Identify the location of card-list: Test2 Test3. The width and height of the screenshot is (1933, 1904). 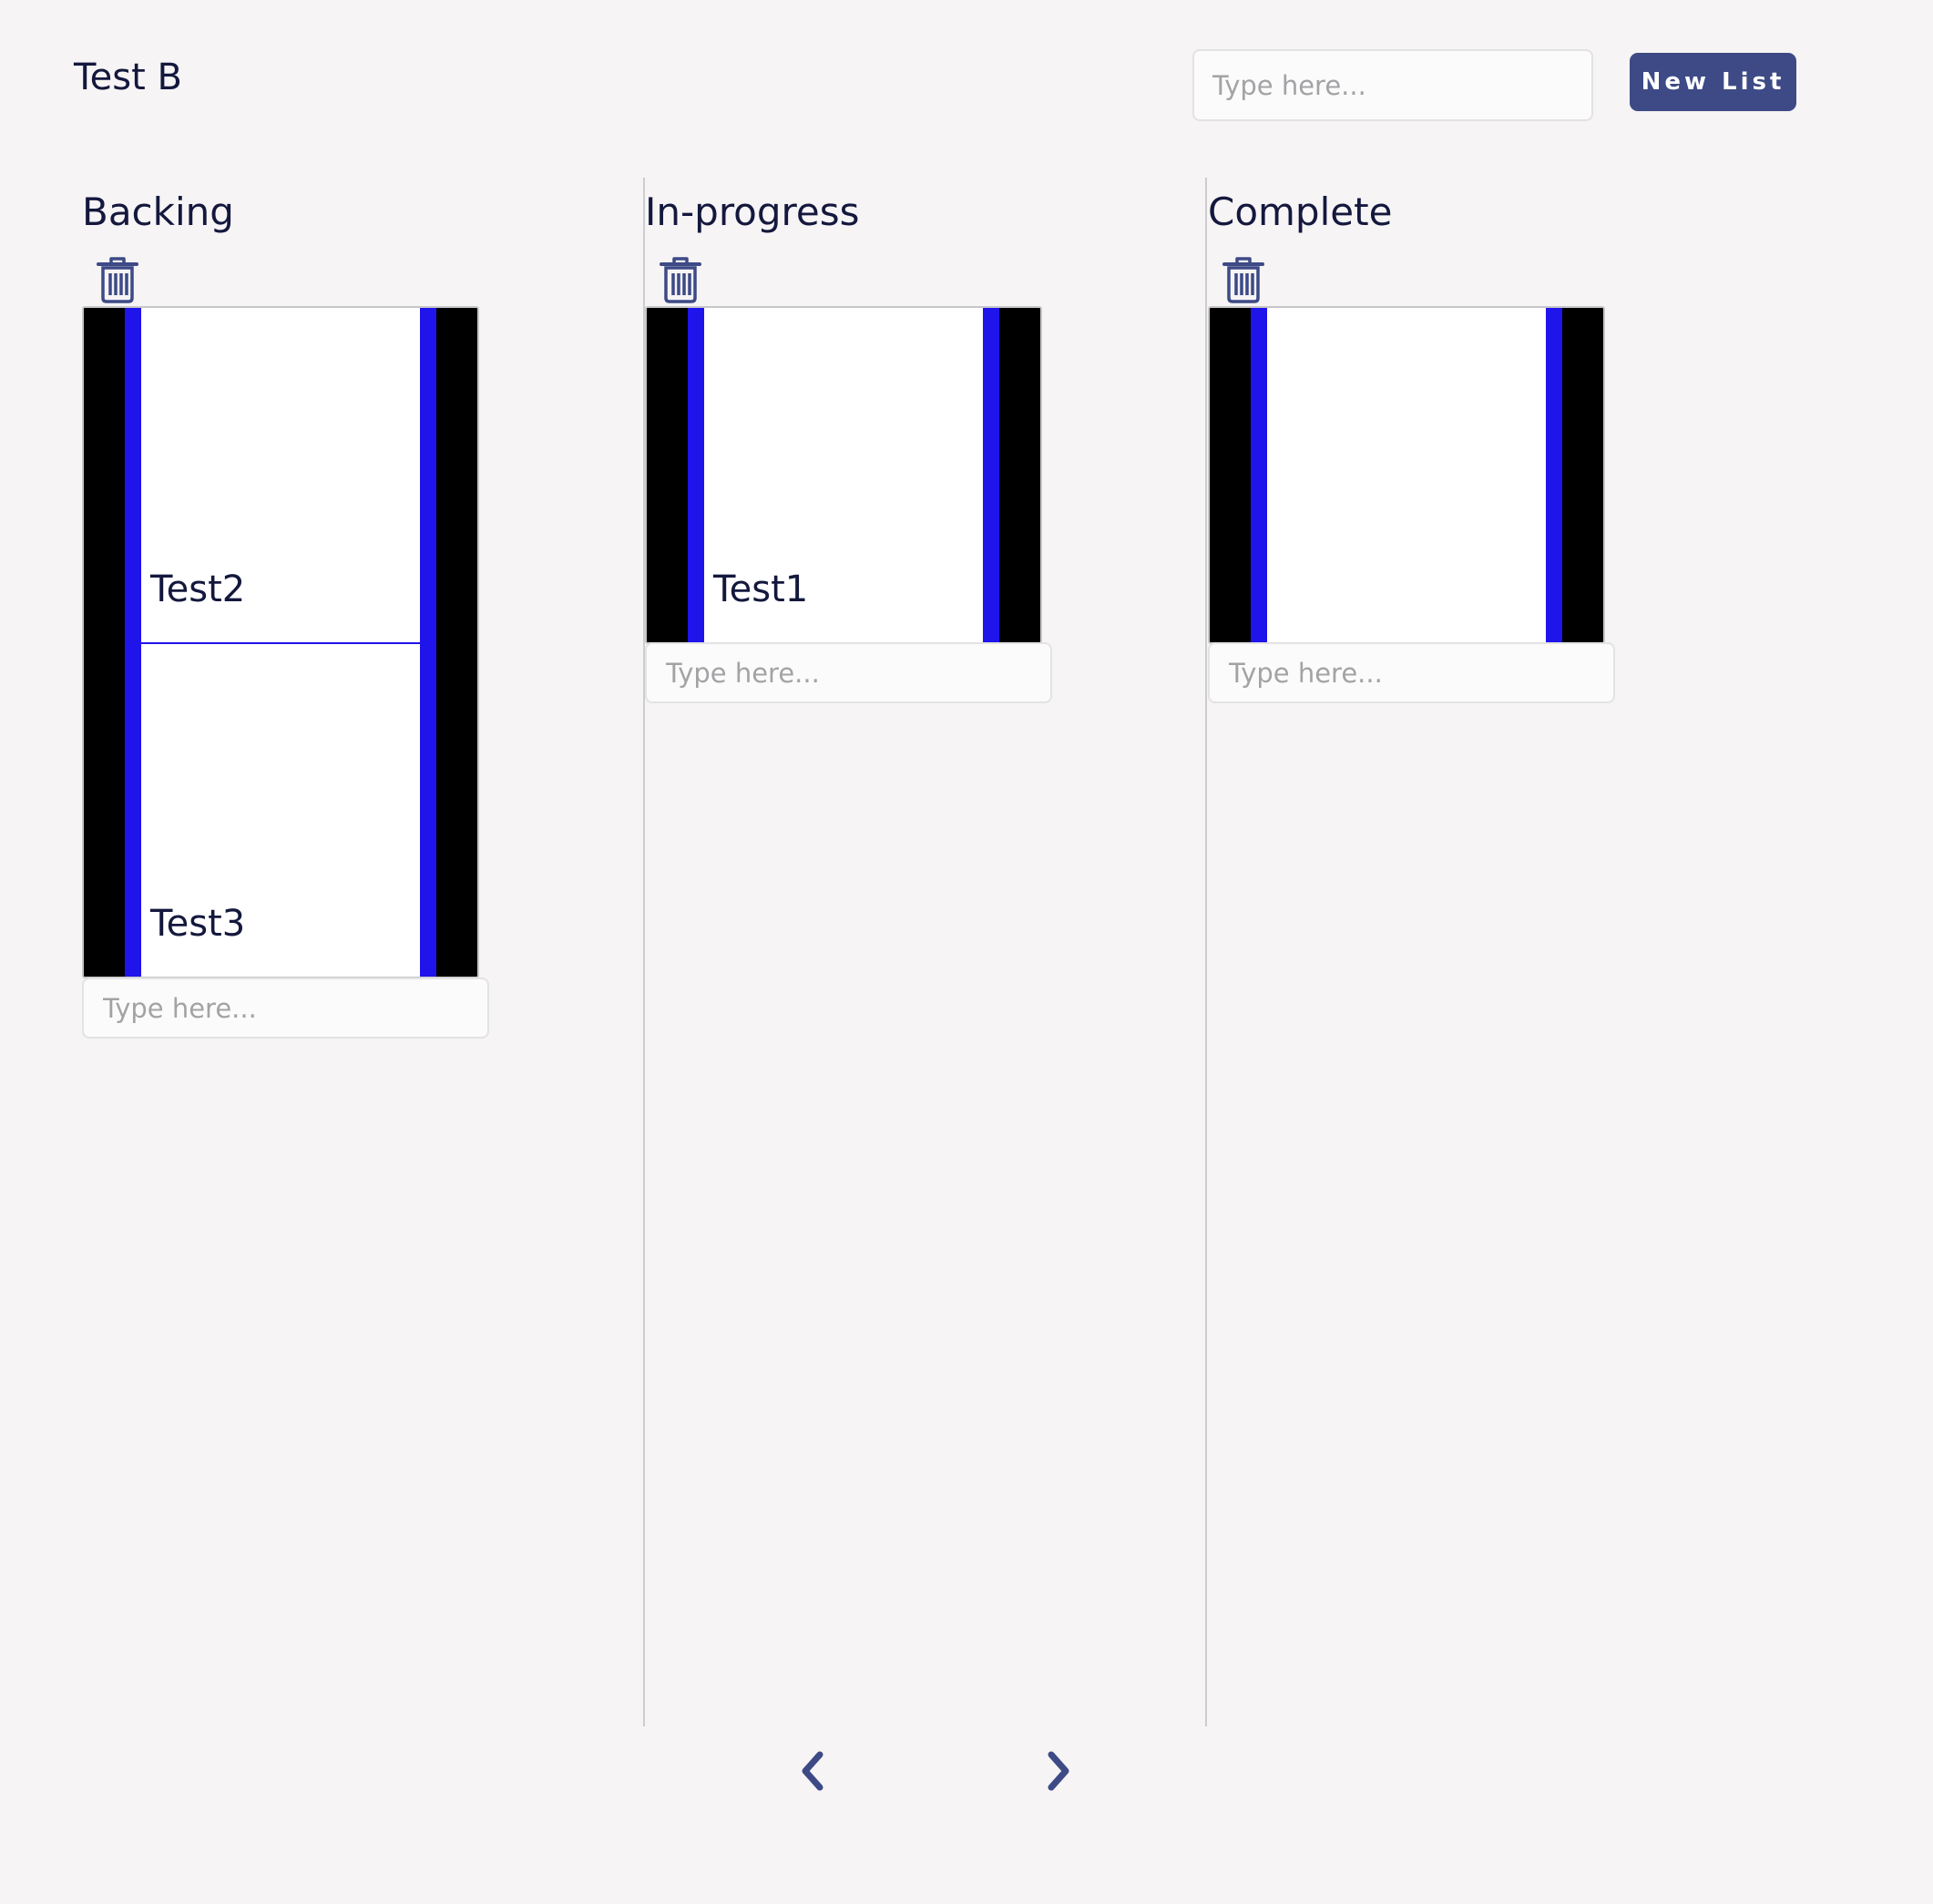
(280, 642).